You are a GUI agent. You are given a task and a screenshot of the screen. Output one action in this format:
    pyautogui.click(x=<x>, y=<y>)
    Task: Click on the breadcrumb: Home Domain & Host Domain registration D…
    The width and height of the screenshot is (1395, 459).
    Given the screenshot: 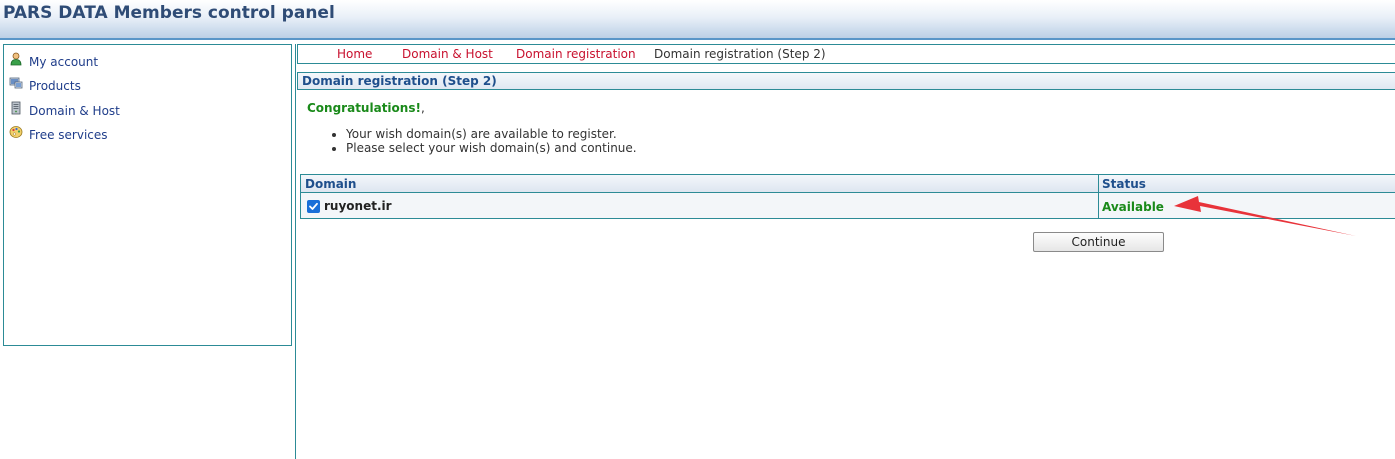 What is the action you would take?
    pyautogui.click(x=846, y=54)
    